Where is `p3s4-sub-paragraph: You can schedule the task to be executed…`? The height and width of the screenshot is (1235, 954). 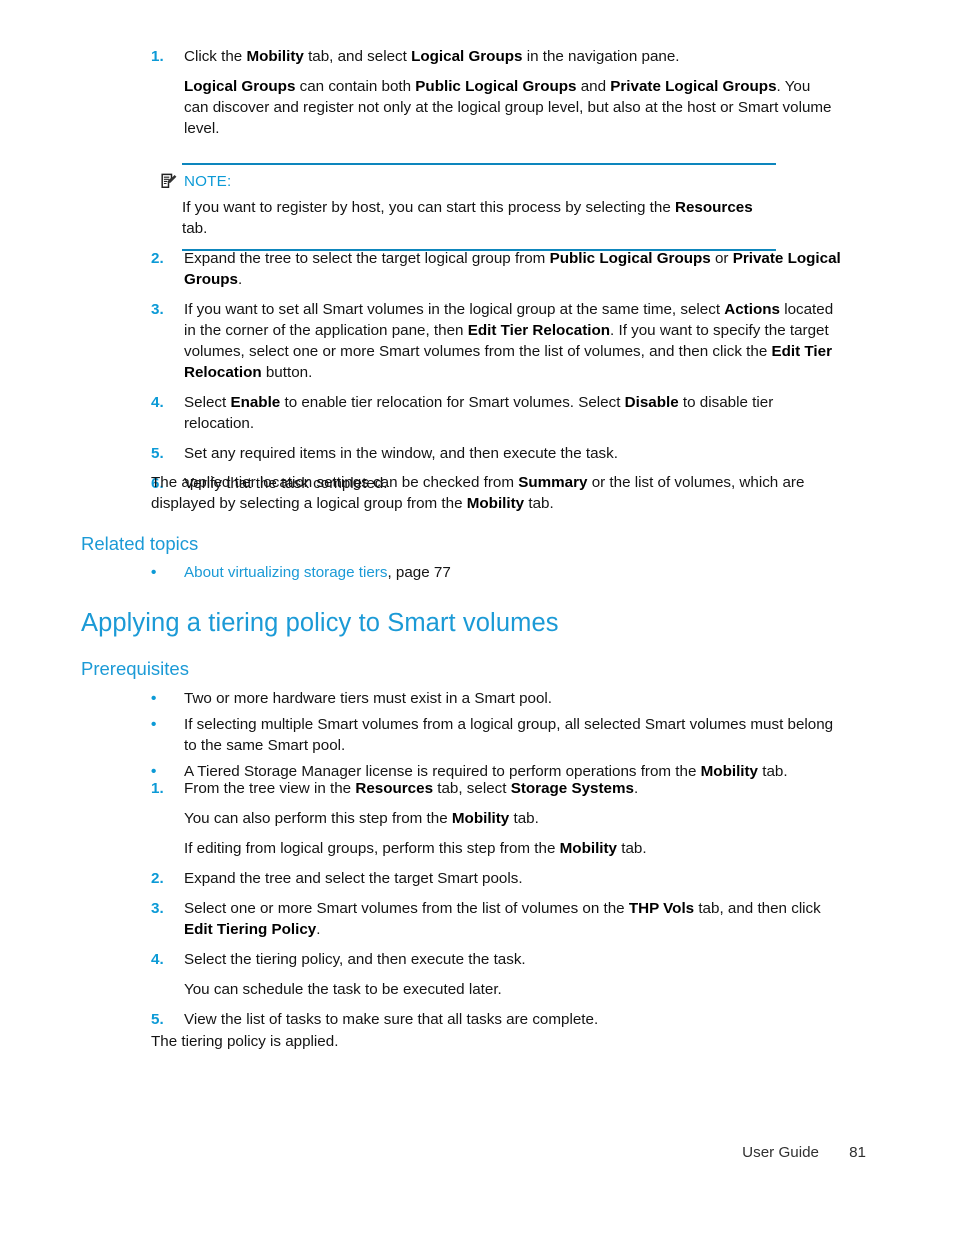
p3s4-sub-paragraph: You can schedule the task to be executed… is located at coordinates (343, 989).